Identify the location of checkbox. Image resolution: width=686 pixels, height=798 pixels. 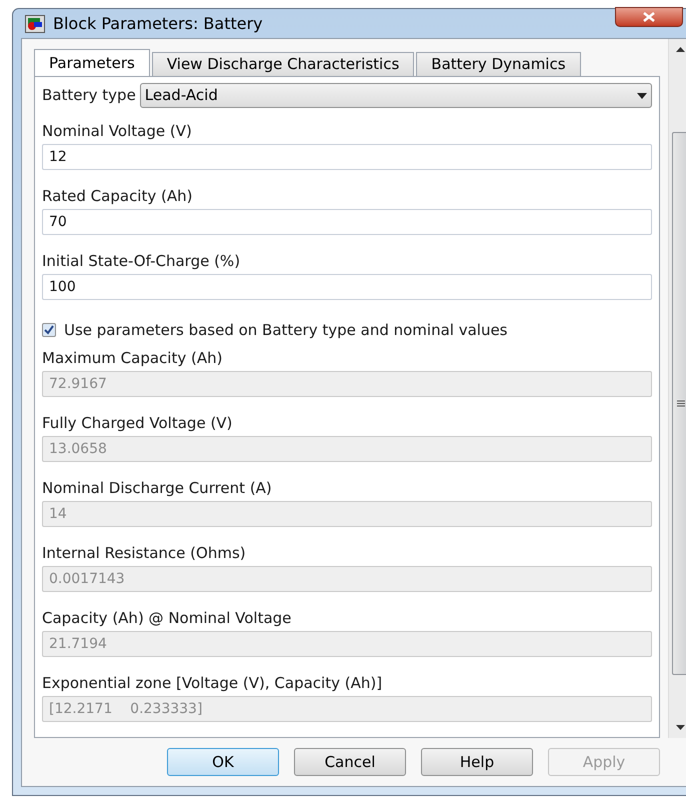
(49, 330).